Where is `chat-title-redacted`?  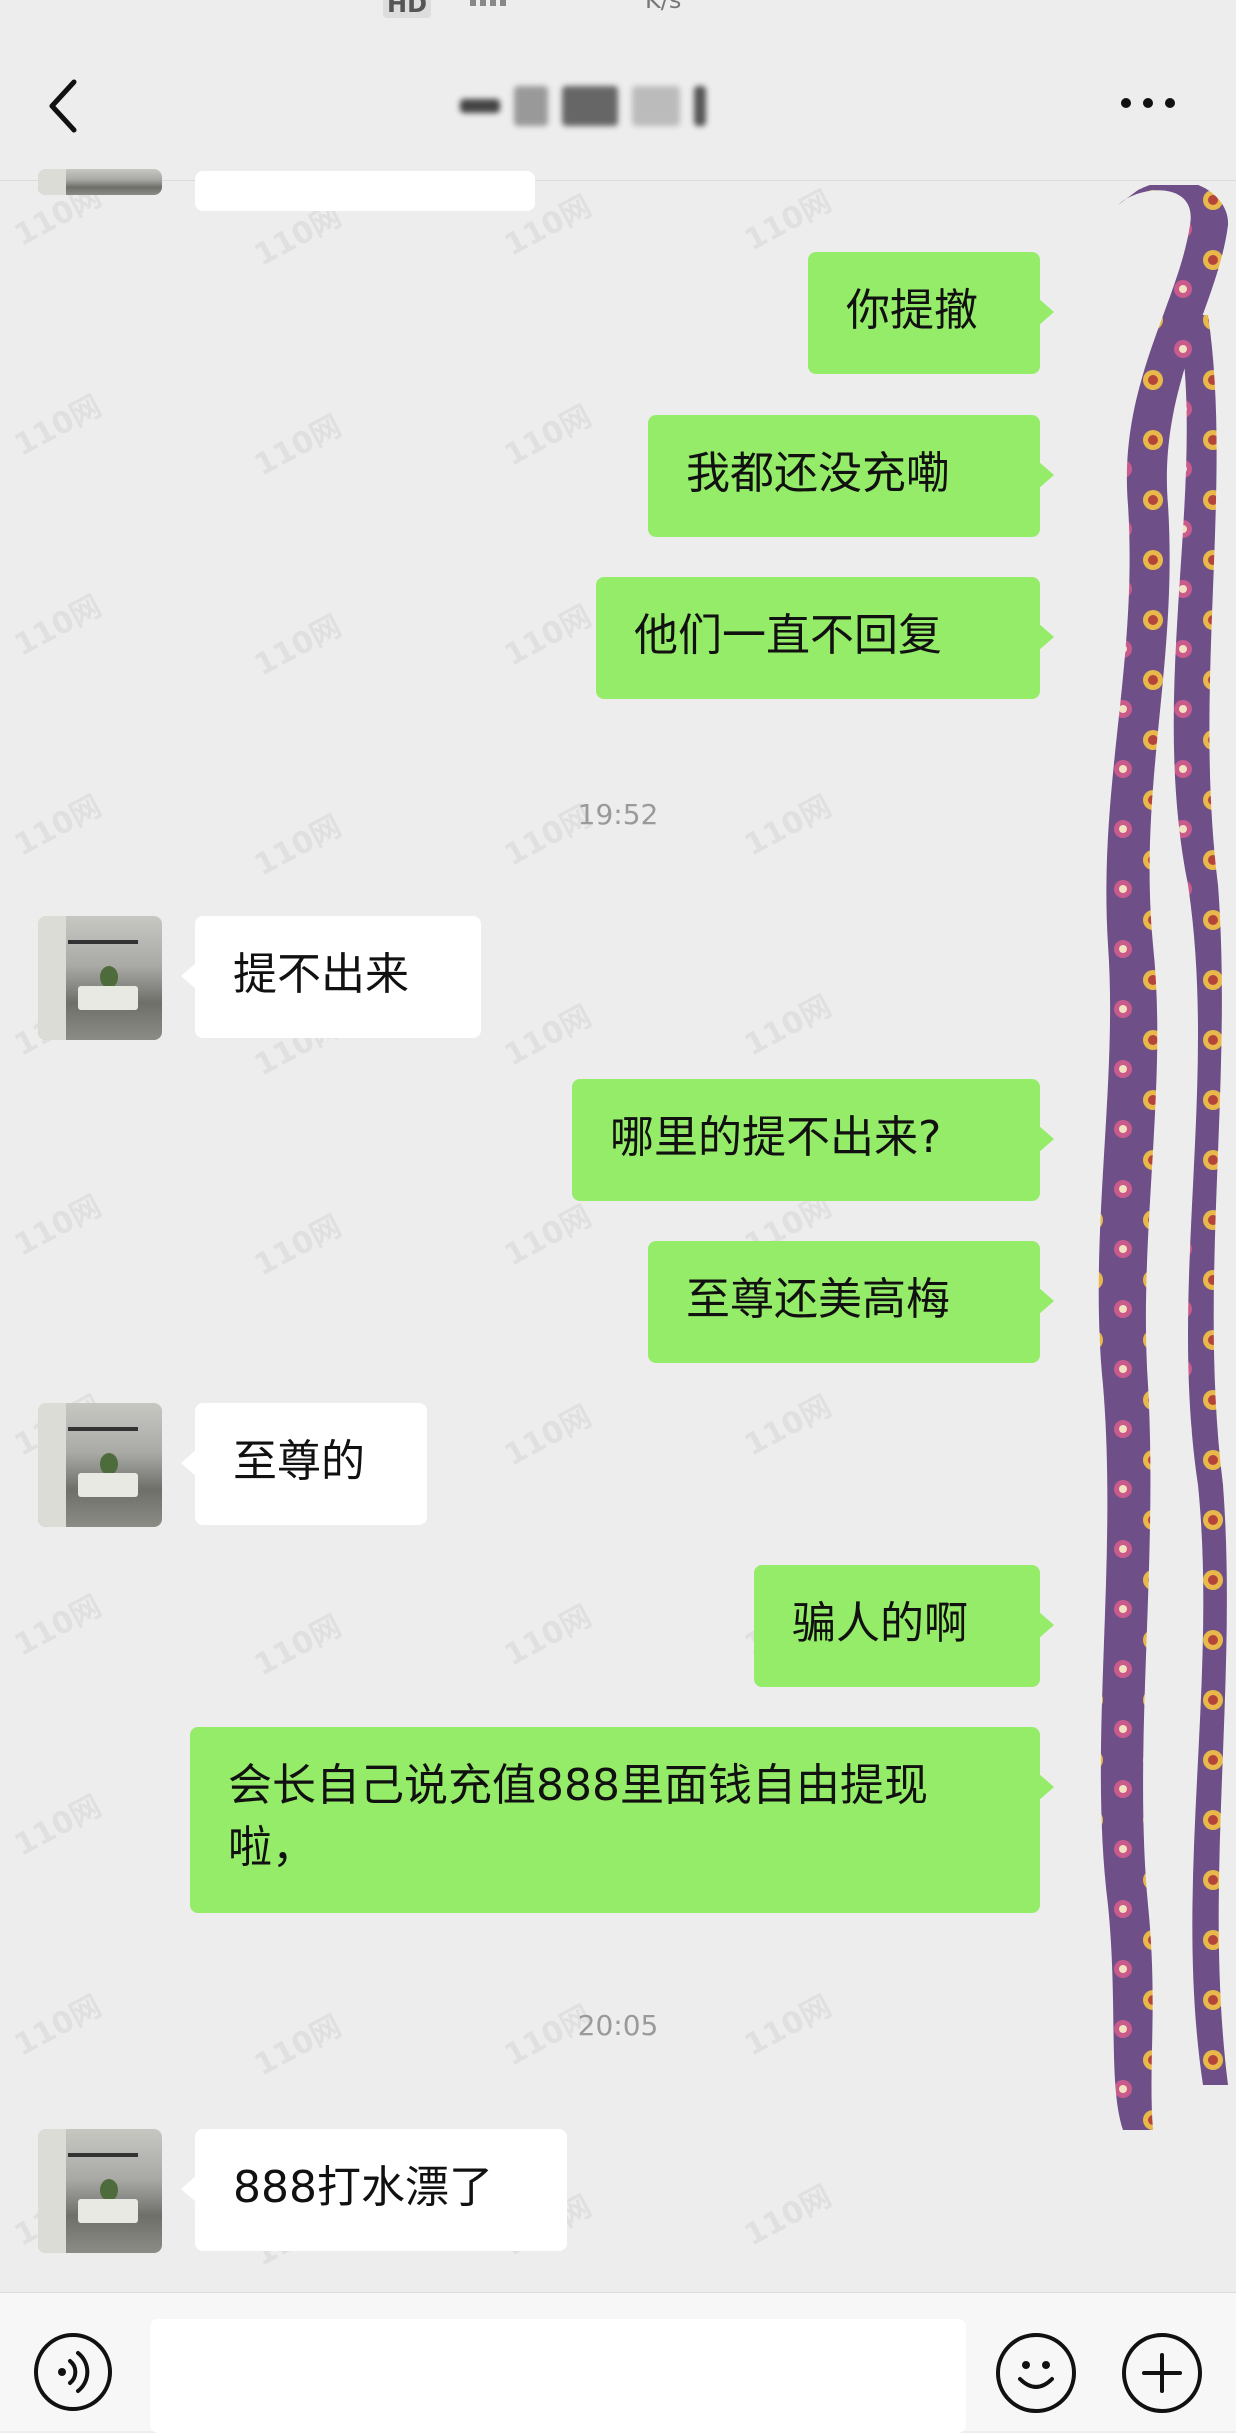
chat-title-redacted is located at coordinates (620, 106).